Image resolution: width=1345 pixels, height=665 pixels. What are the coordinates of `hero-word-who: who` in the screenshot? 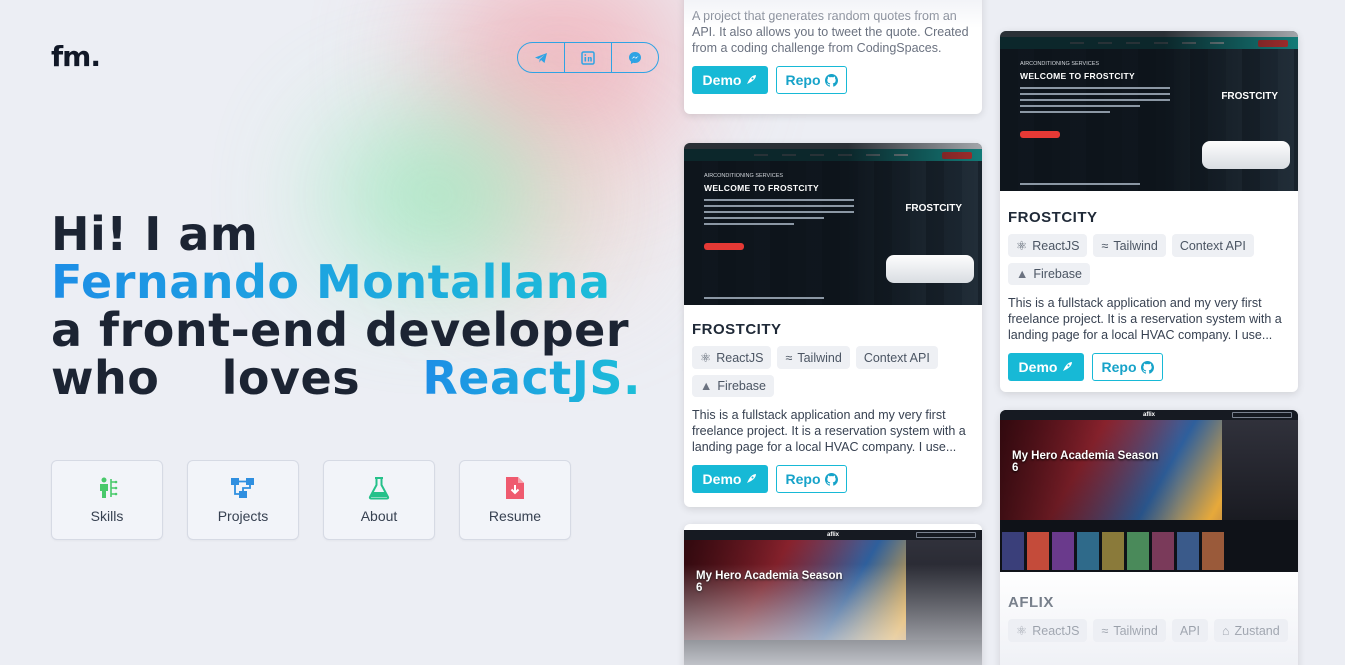 It's located at (105, 378).